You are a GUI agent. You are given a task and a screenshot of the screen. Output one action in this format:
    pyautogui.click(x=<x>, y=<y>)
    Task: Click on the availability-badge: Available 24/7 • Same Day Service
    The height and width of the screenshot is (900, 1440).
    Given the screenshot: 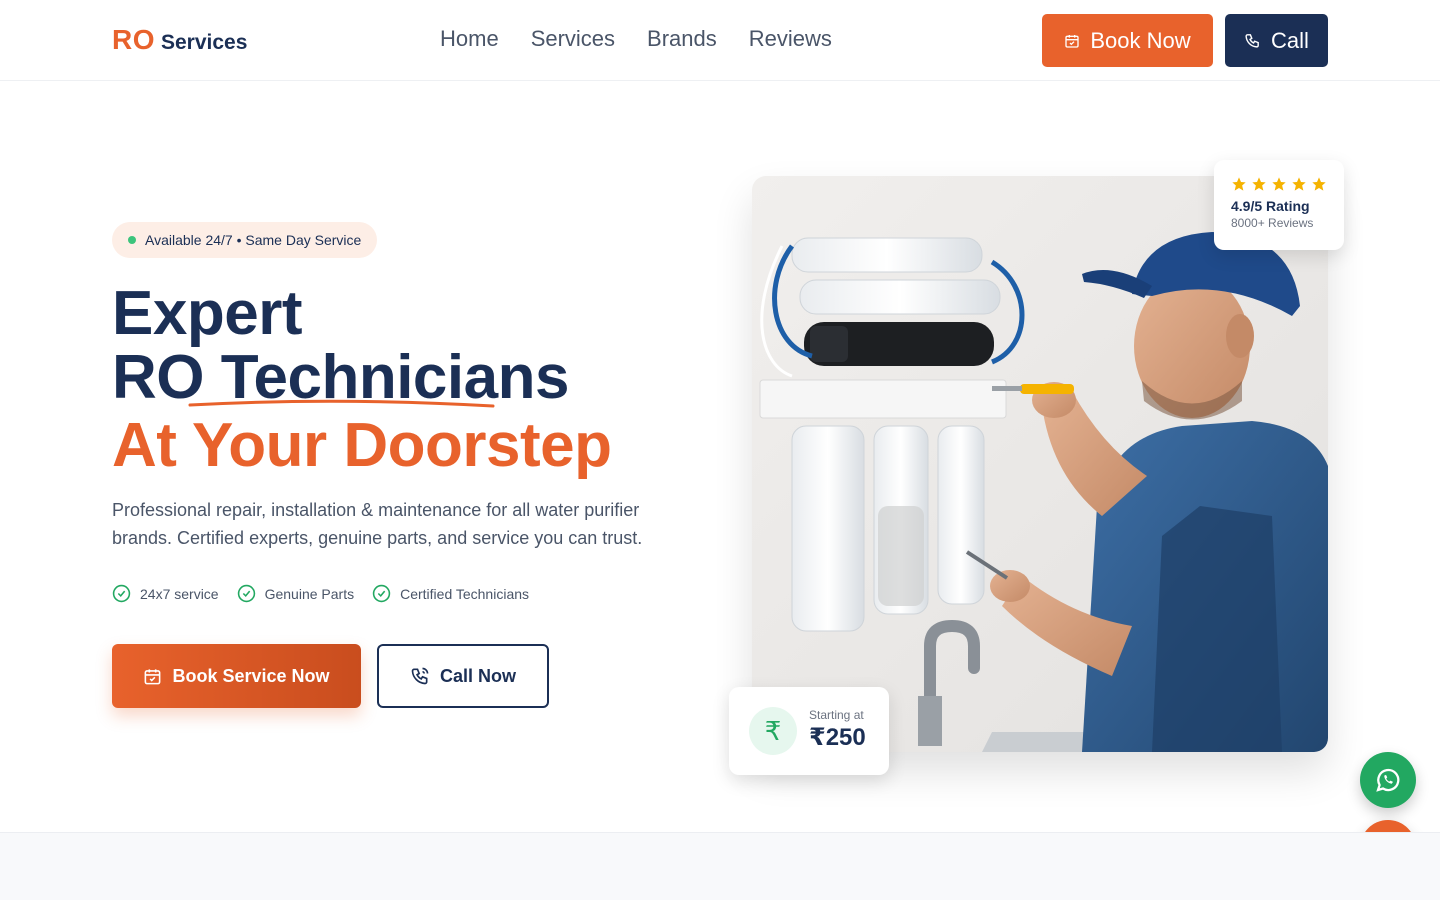 What is the action you would take?
    pyautogui.click(x=245, y=240)
    